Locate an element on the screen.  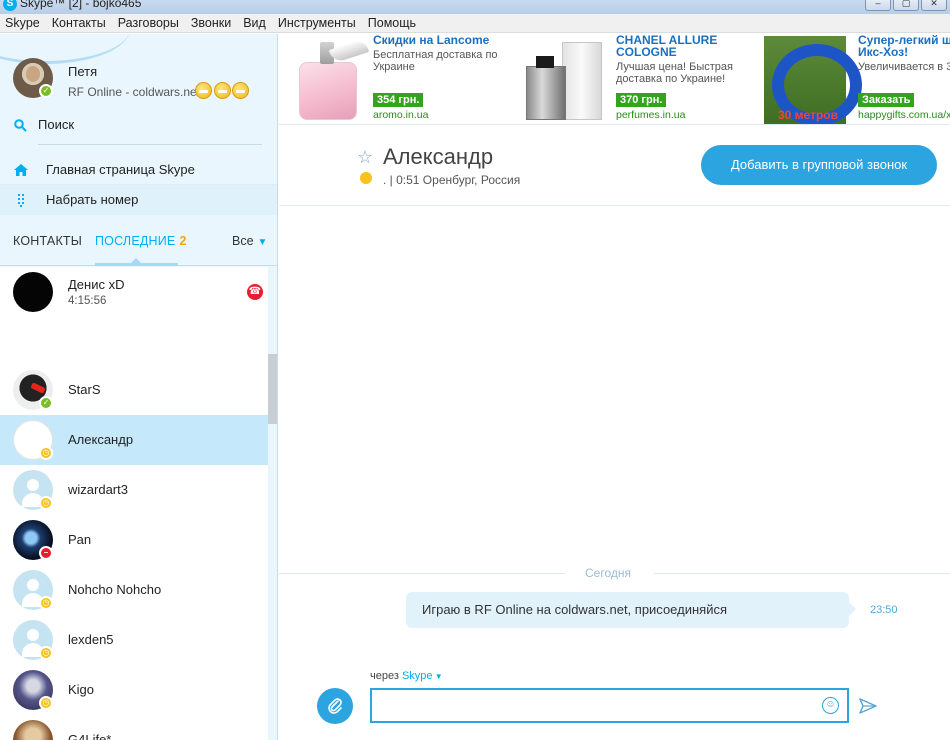
end-call-icon: ☎ is located at coordinates (255, 292).